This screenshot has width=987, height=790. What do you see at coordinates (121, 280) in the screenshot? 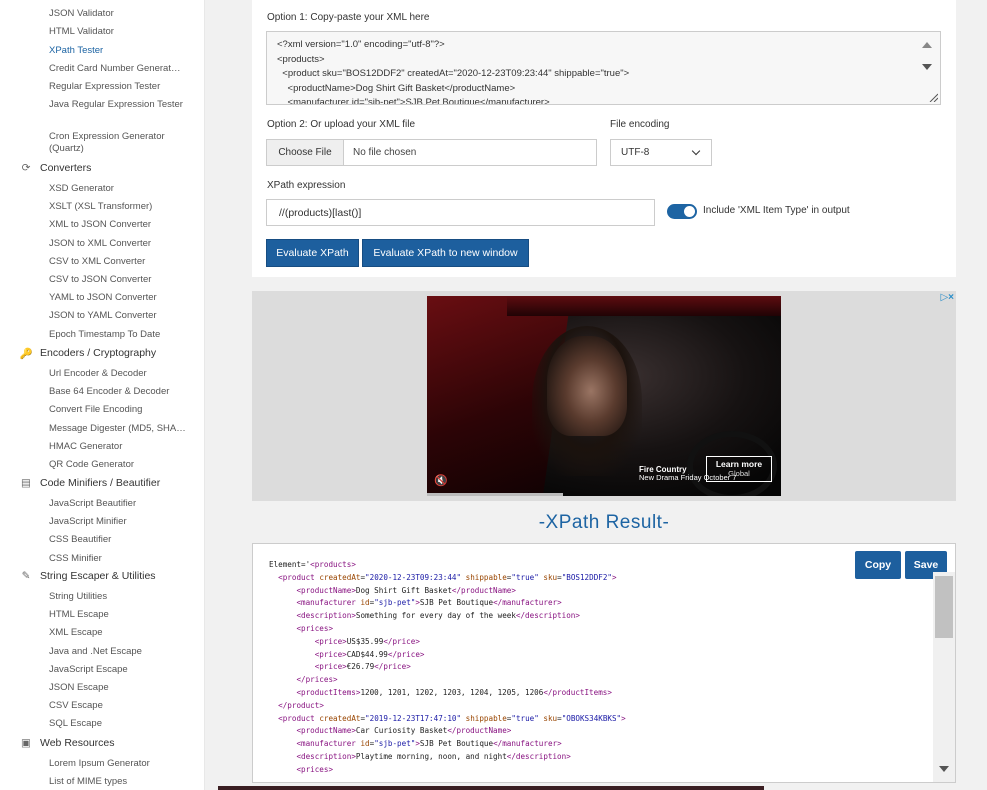
I see `sidebar-item: CSV to JSON Converter` at bounding box center [121, 280].